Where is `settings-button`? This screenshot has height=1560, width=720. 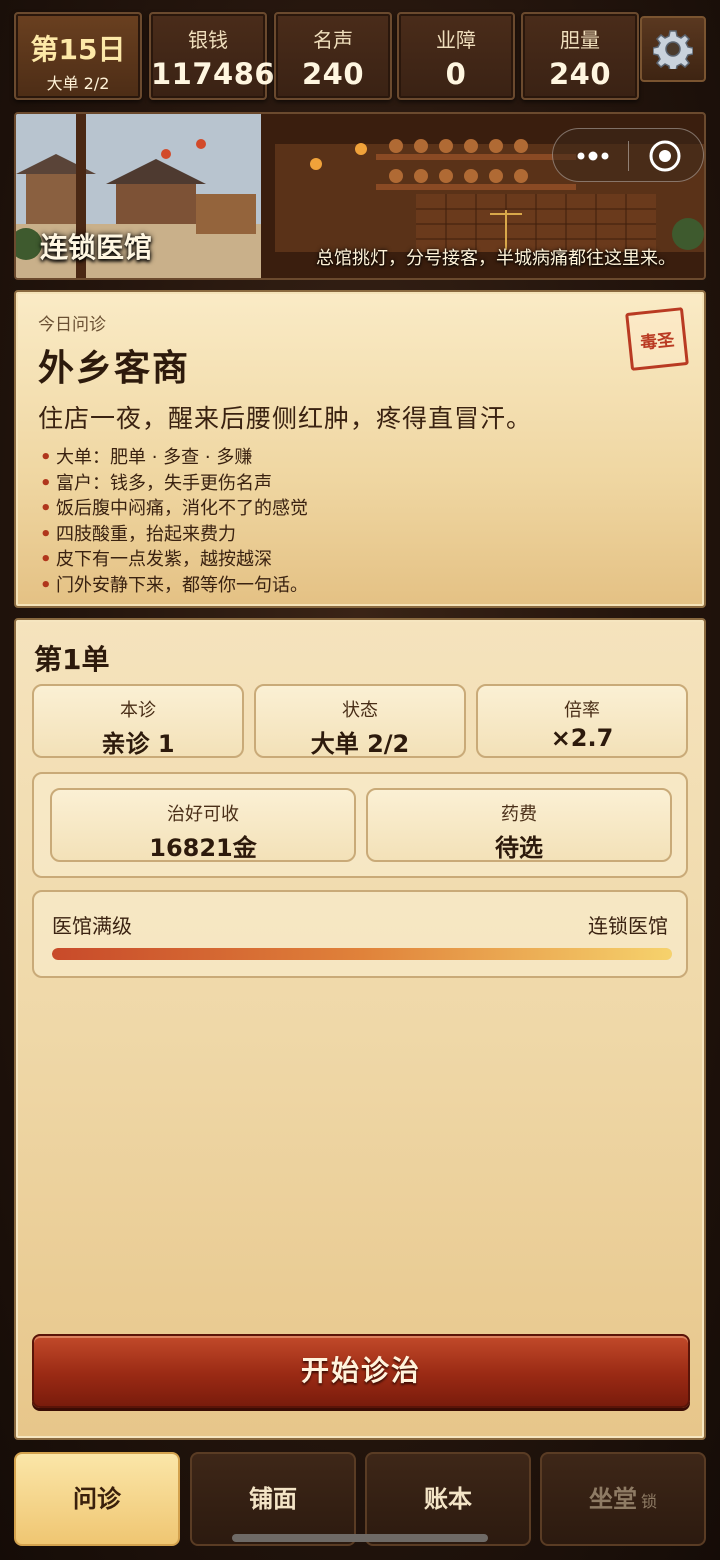
settings-button is located at coordinates (673, 49).